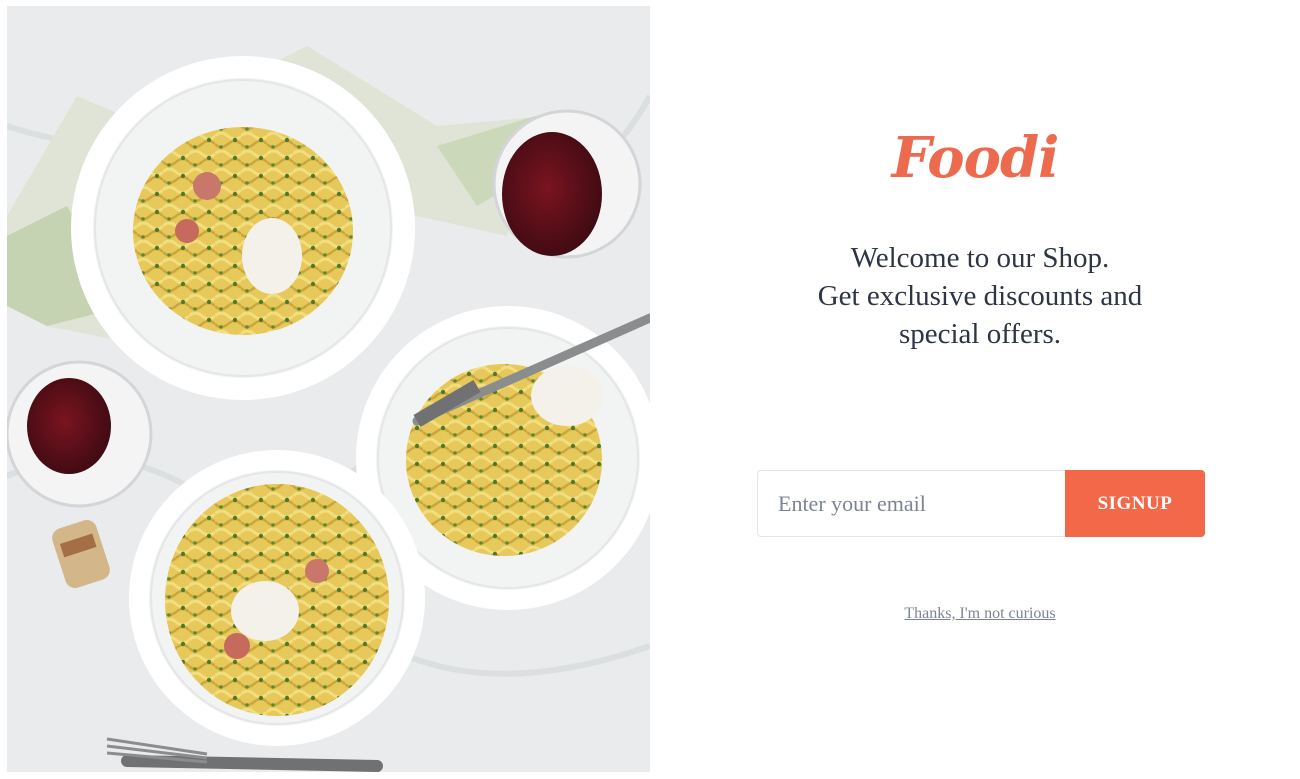 This screenshot has height=779, width=1300. Describe the element at coordinates (980, 258) in the screenshot. I see `welcome-line-1: Welcome to our Shop.` at that location.